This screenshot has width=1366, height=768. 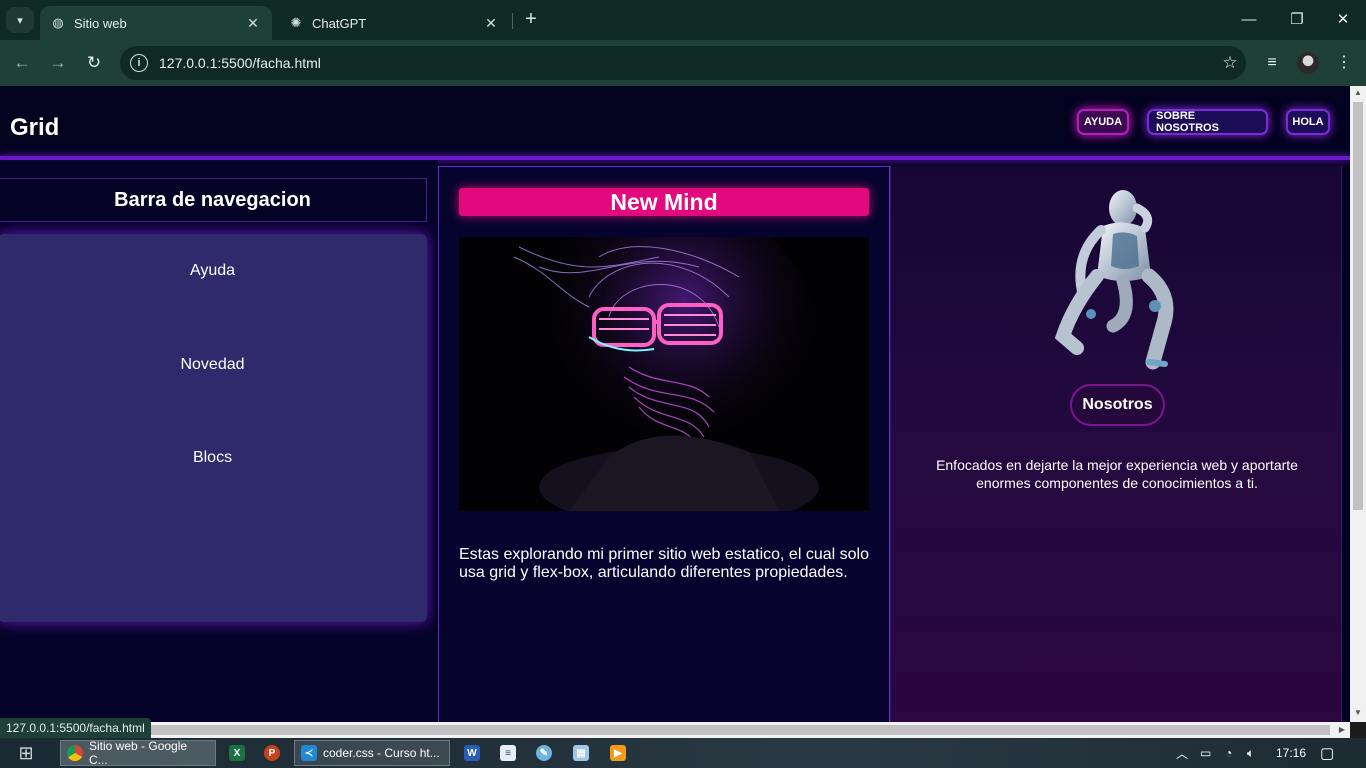 I want to click on notepad-icon: ≡, so click(x=508, y=753).